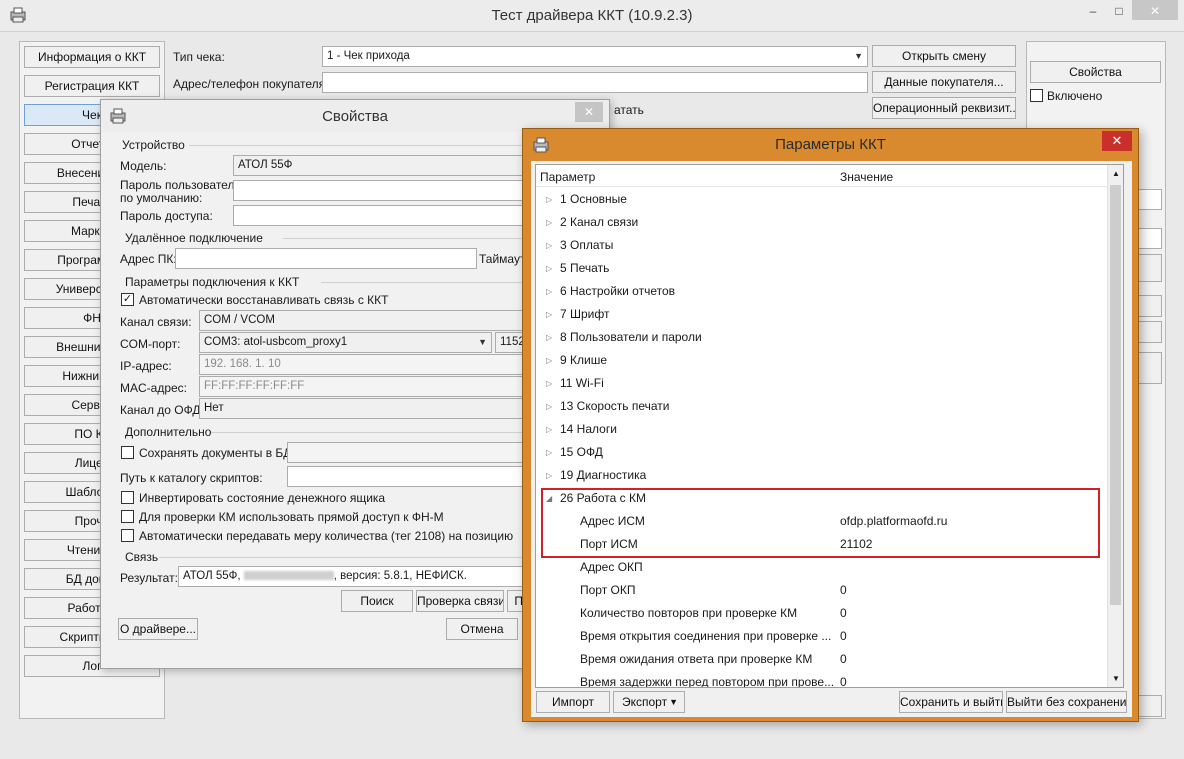 Image resolution: width=1184 pixels, height=759 pixels. What do you see at coordinates (822, 268) in the screenshot?
I see `tree-row: ▷ 5 Печать` at bounding box center [822, 268].